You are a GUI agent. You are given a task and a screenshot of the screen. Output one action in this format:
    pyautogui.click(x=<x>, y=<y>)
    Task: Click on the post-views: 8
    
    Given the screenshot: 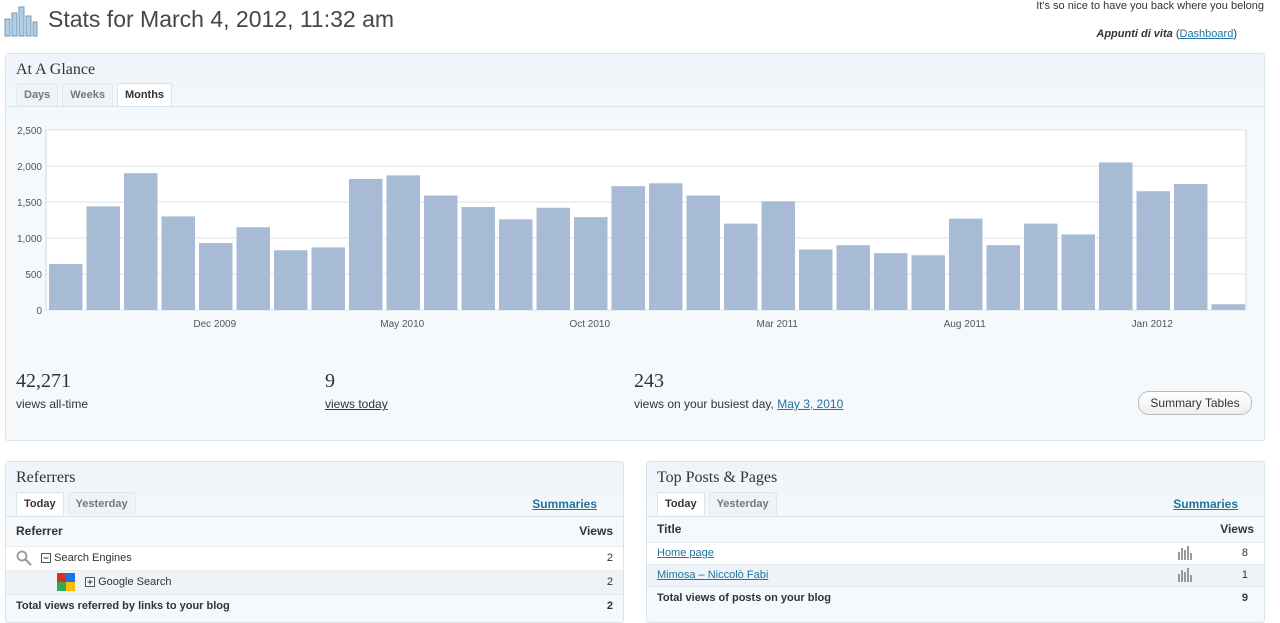 What is the action you would take?
    pyautogui.click(x=1244, y=553)
    